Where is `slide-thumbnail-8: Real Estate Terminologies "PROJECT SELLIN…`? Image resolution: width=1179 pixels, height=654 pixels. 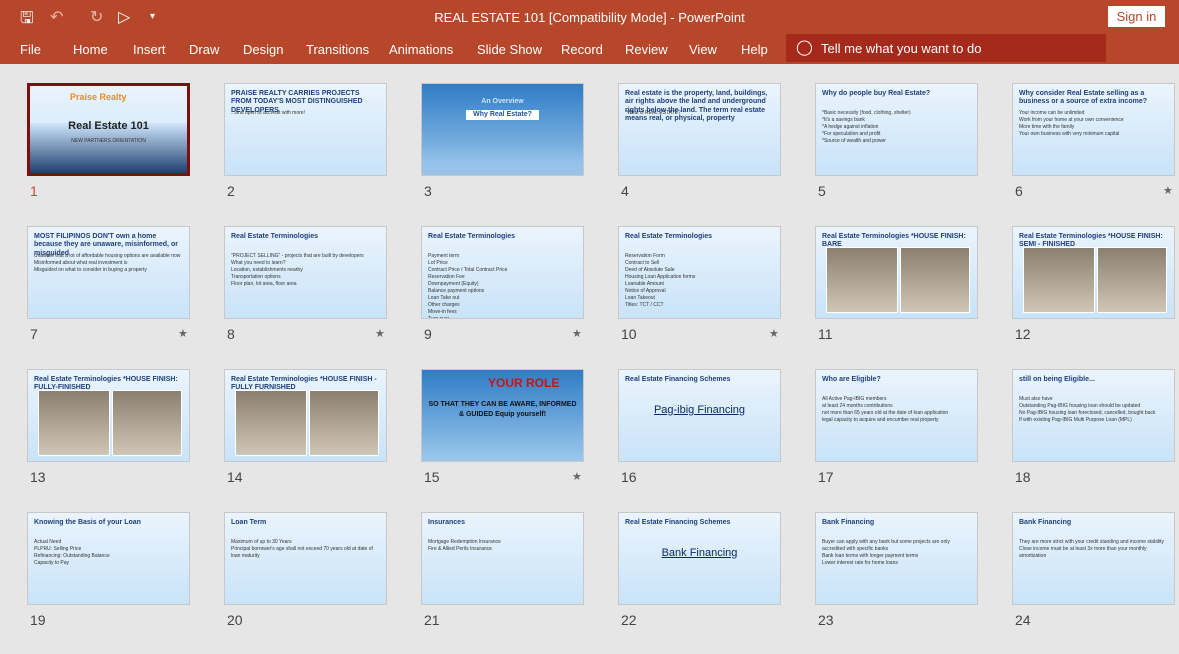
slide-thumbnail-8: Real Estate Terminologies "PROJECT SELLIN… is located at coordinates (305, 272).